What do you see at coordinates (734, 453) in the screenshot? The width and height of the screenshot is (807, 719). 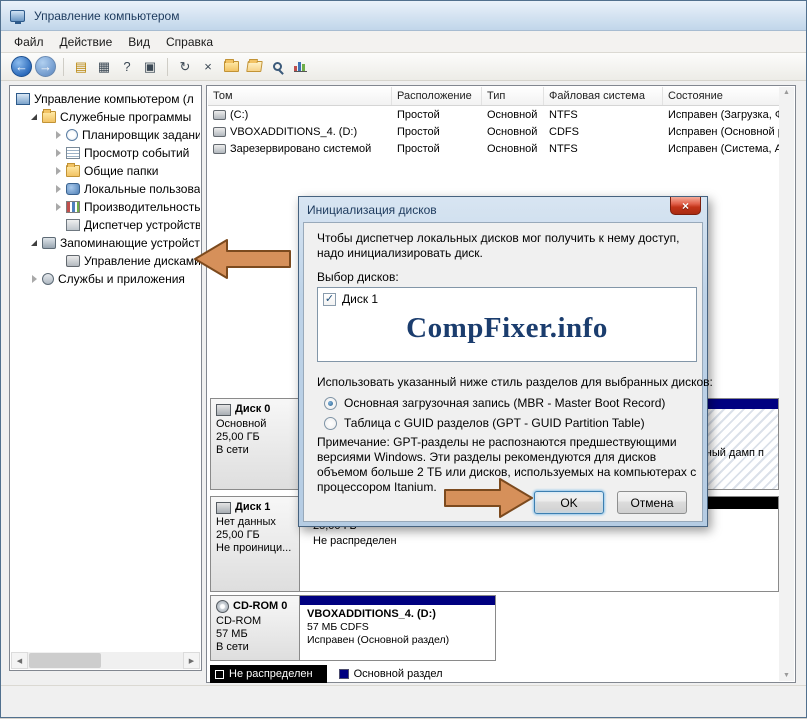 I see `partition-status-fragment: ный дамп п` at bounding box center [734, 453].